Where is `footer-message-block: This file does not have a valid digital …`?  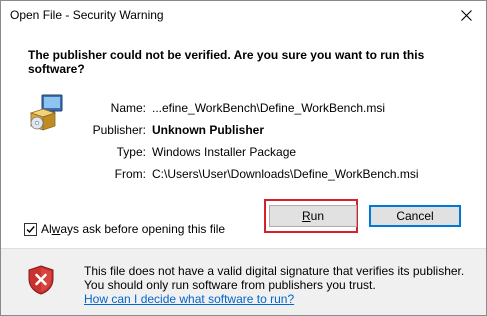 footer-message-block: This file does not have a valid digital … is located at coordinates (279, 285).